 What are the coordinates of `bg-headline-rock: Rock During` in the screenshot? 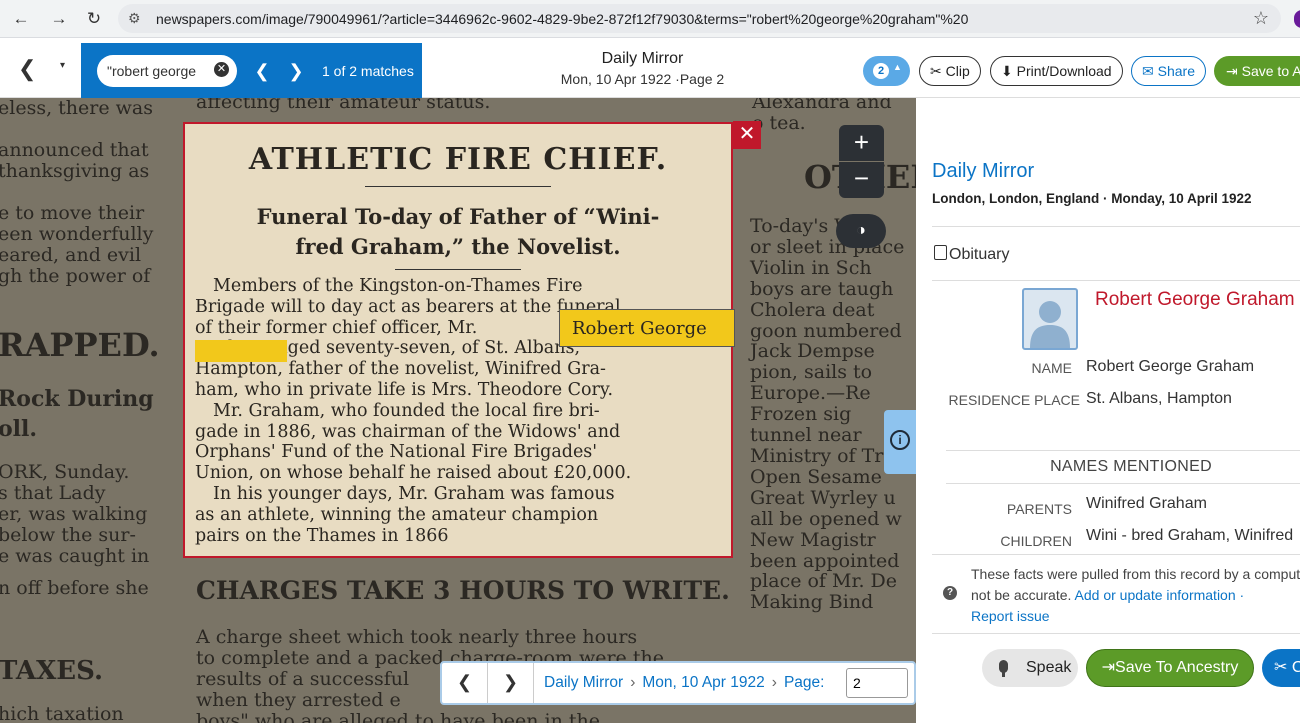 It's located at (77, 399).